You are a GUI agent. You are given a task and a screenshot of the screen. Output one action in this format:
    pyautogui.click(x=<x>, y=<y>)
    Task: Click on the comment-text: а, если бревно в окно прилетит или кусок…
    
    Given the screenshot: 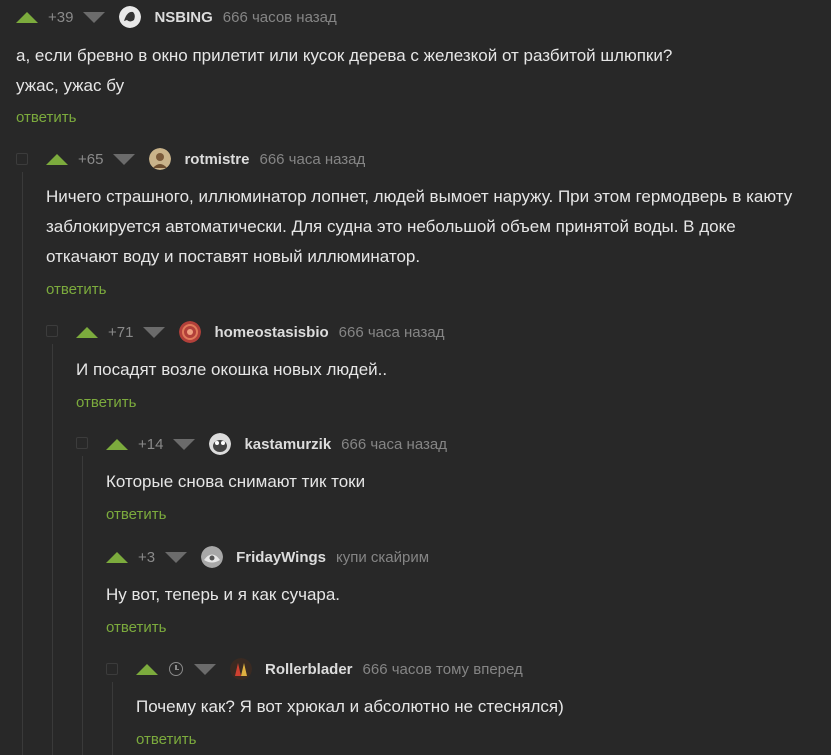 What is the action you would take?
    pyautogui.click(x=344, y=71)
    